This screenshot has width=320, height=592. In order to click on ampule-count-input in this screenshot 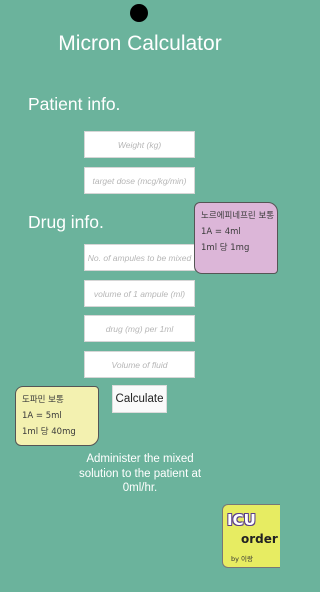, I will do `click(139, 257)`.